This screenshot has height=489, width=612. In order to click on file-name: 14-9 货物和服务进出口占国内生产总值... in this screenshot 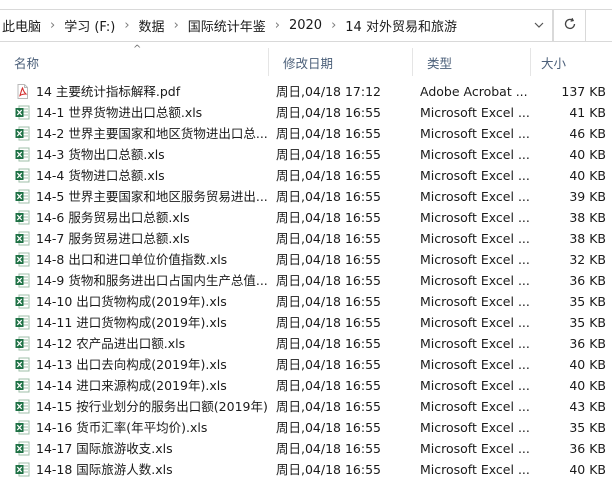, I will do `click(152, 280)`.